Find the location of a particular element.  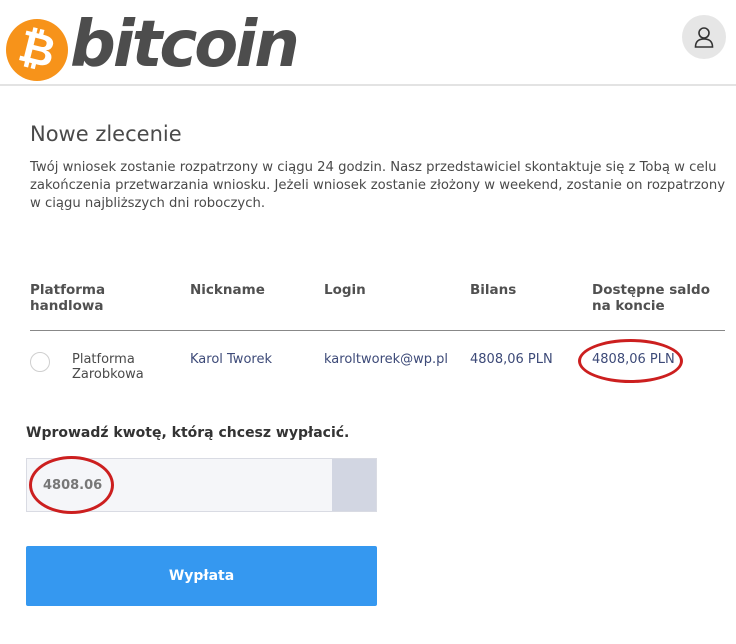

column-header-login: Login is located at coordinates (345, 290).